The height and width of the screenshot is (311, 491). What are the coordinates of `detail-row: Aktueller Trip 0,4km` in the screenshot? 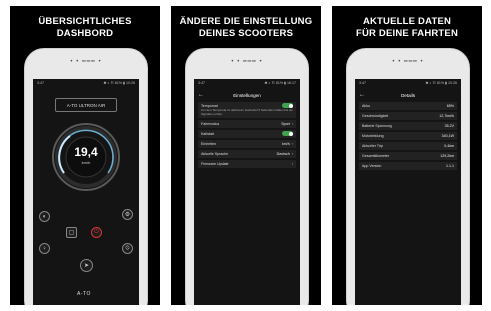 It's located at (408, 146).